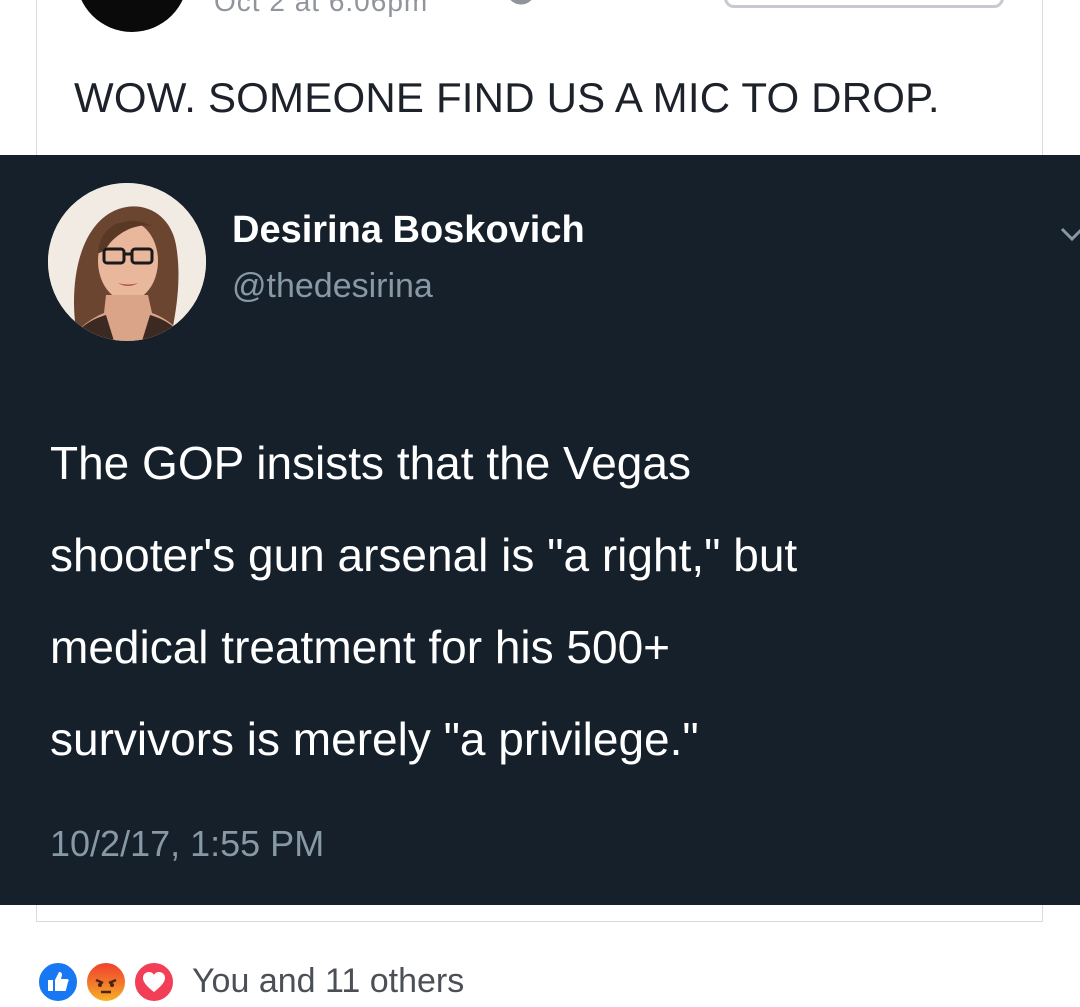  Describe the element at coordinates (408, 230) in the screenshot. I see `tweet-author-name: Desirina Boskovich` at that location.